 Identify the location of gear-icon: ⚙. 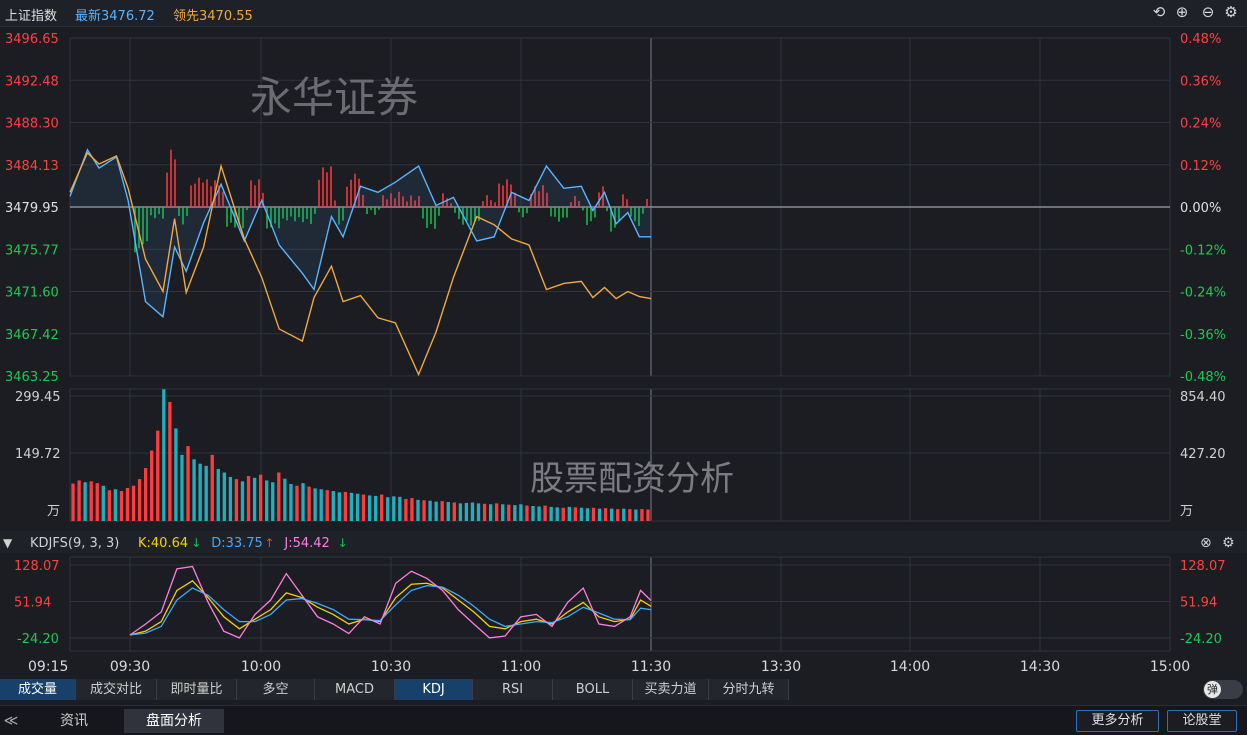
(1228, 543).